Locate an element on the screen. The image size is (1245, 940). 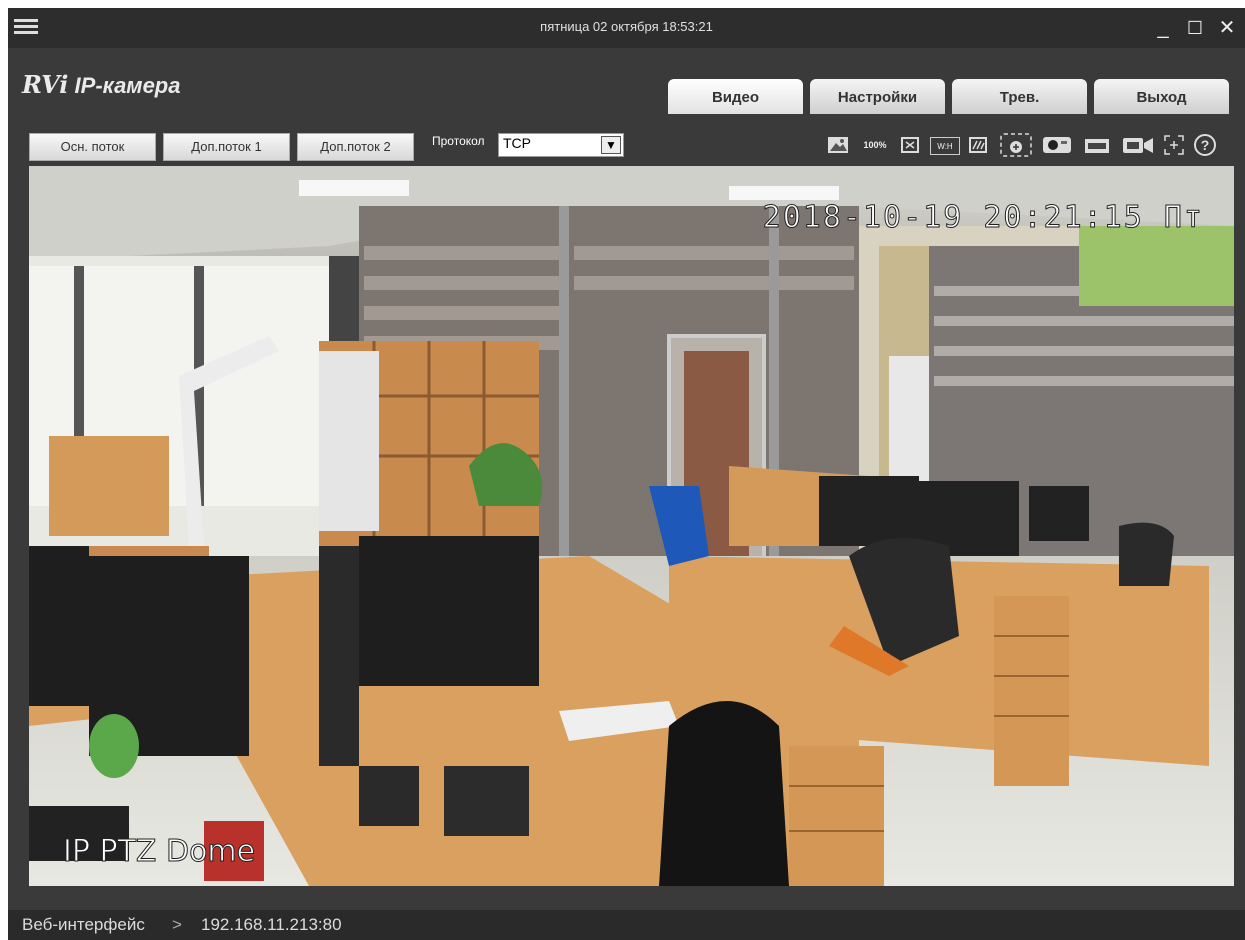
tab-exit: Выход is located at coordinates (1161, 96).